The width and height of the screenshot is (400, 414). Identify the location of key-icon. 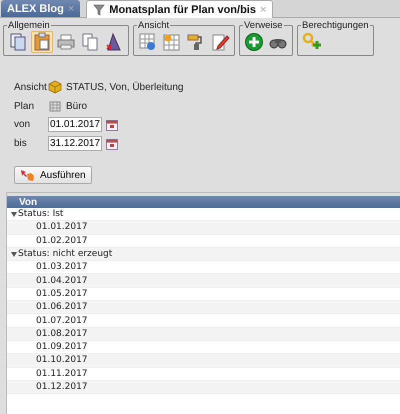
(312, 42).